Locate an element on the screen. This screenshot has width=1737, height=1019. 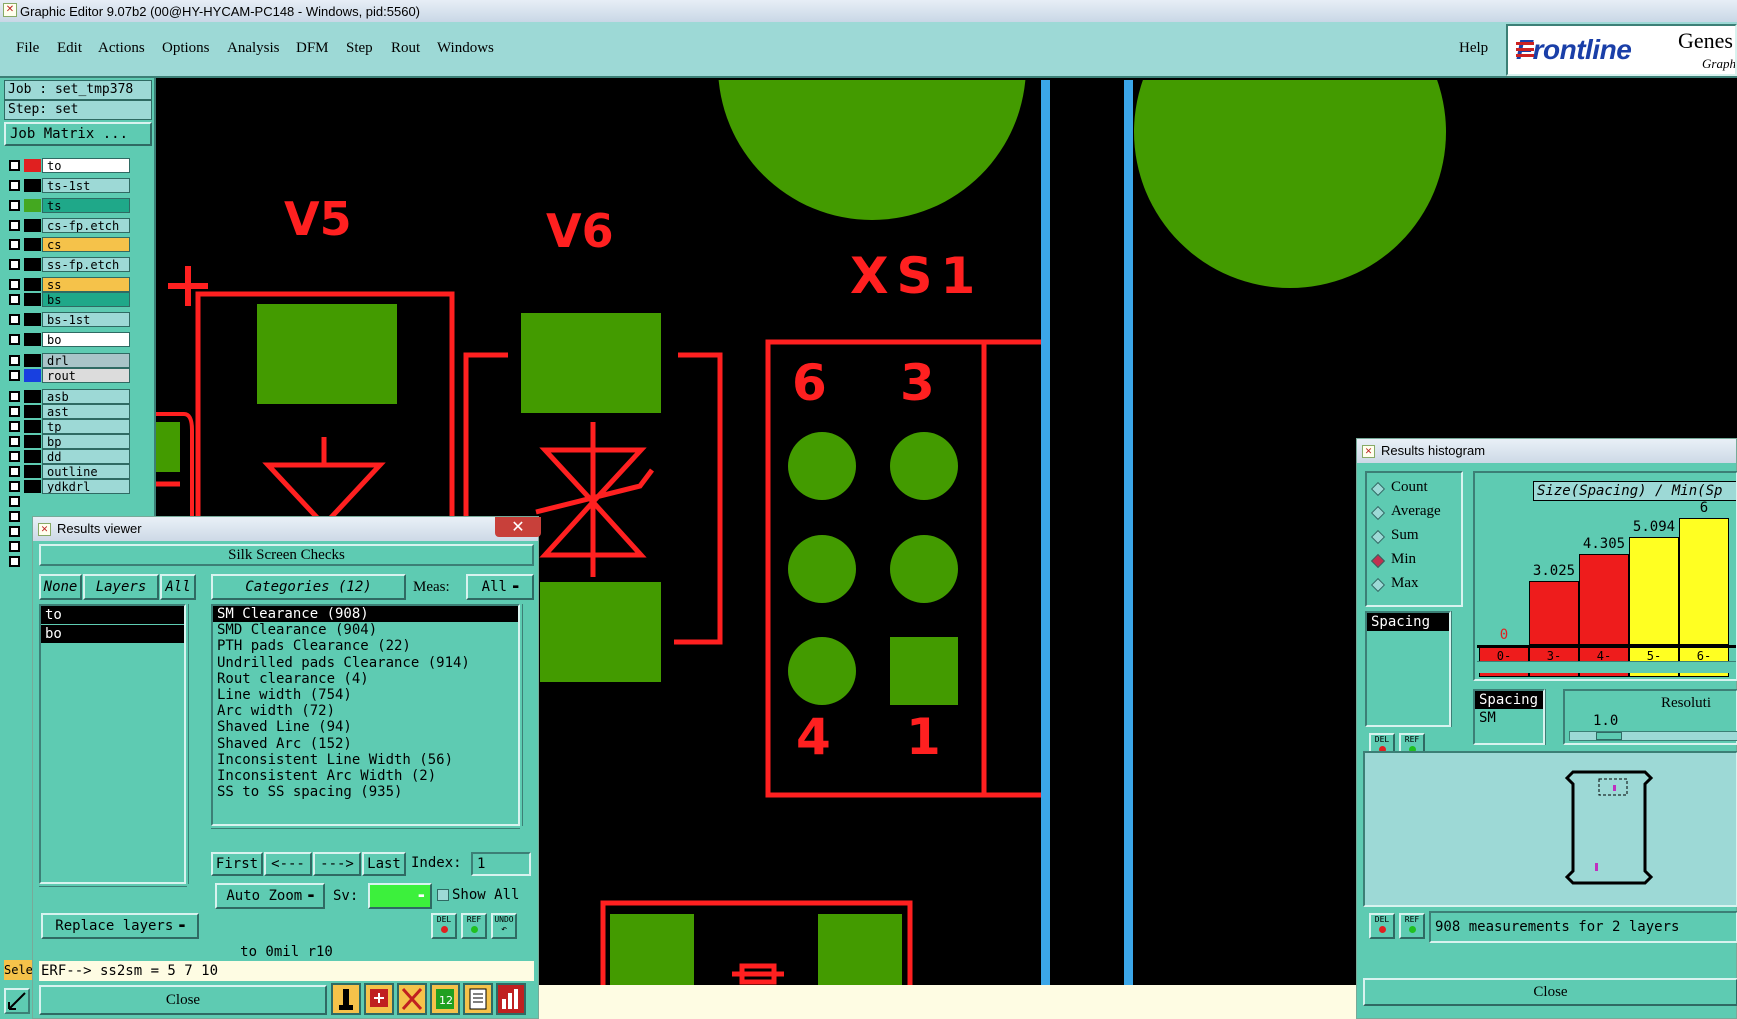
category-item: Shaved Arc (152) is located at coordinates (365, 744).